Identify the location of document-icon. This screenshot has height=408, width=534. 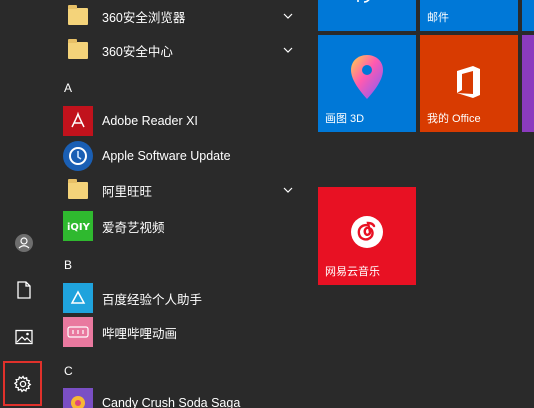
(24, 290).